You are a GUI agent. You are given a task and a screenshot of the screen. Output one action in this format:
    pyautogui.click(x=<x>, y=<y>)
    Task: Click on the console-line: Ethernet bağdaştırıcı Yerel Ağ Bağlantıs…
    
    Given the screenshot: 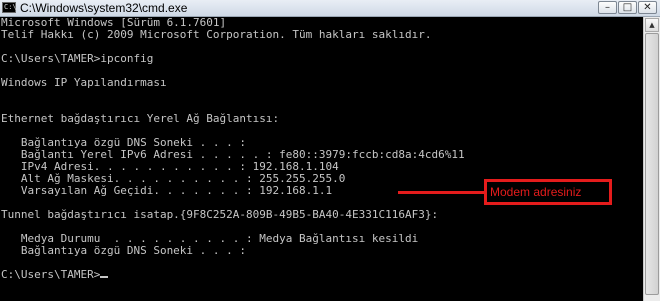 What is the action you would take?
    pyautogui.click(x=140, y=118)
    